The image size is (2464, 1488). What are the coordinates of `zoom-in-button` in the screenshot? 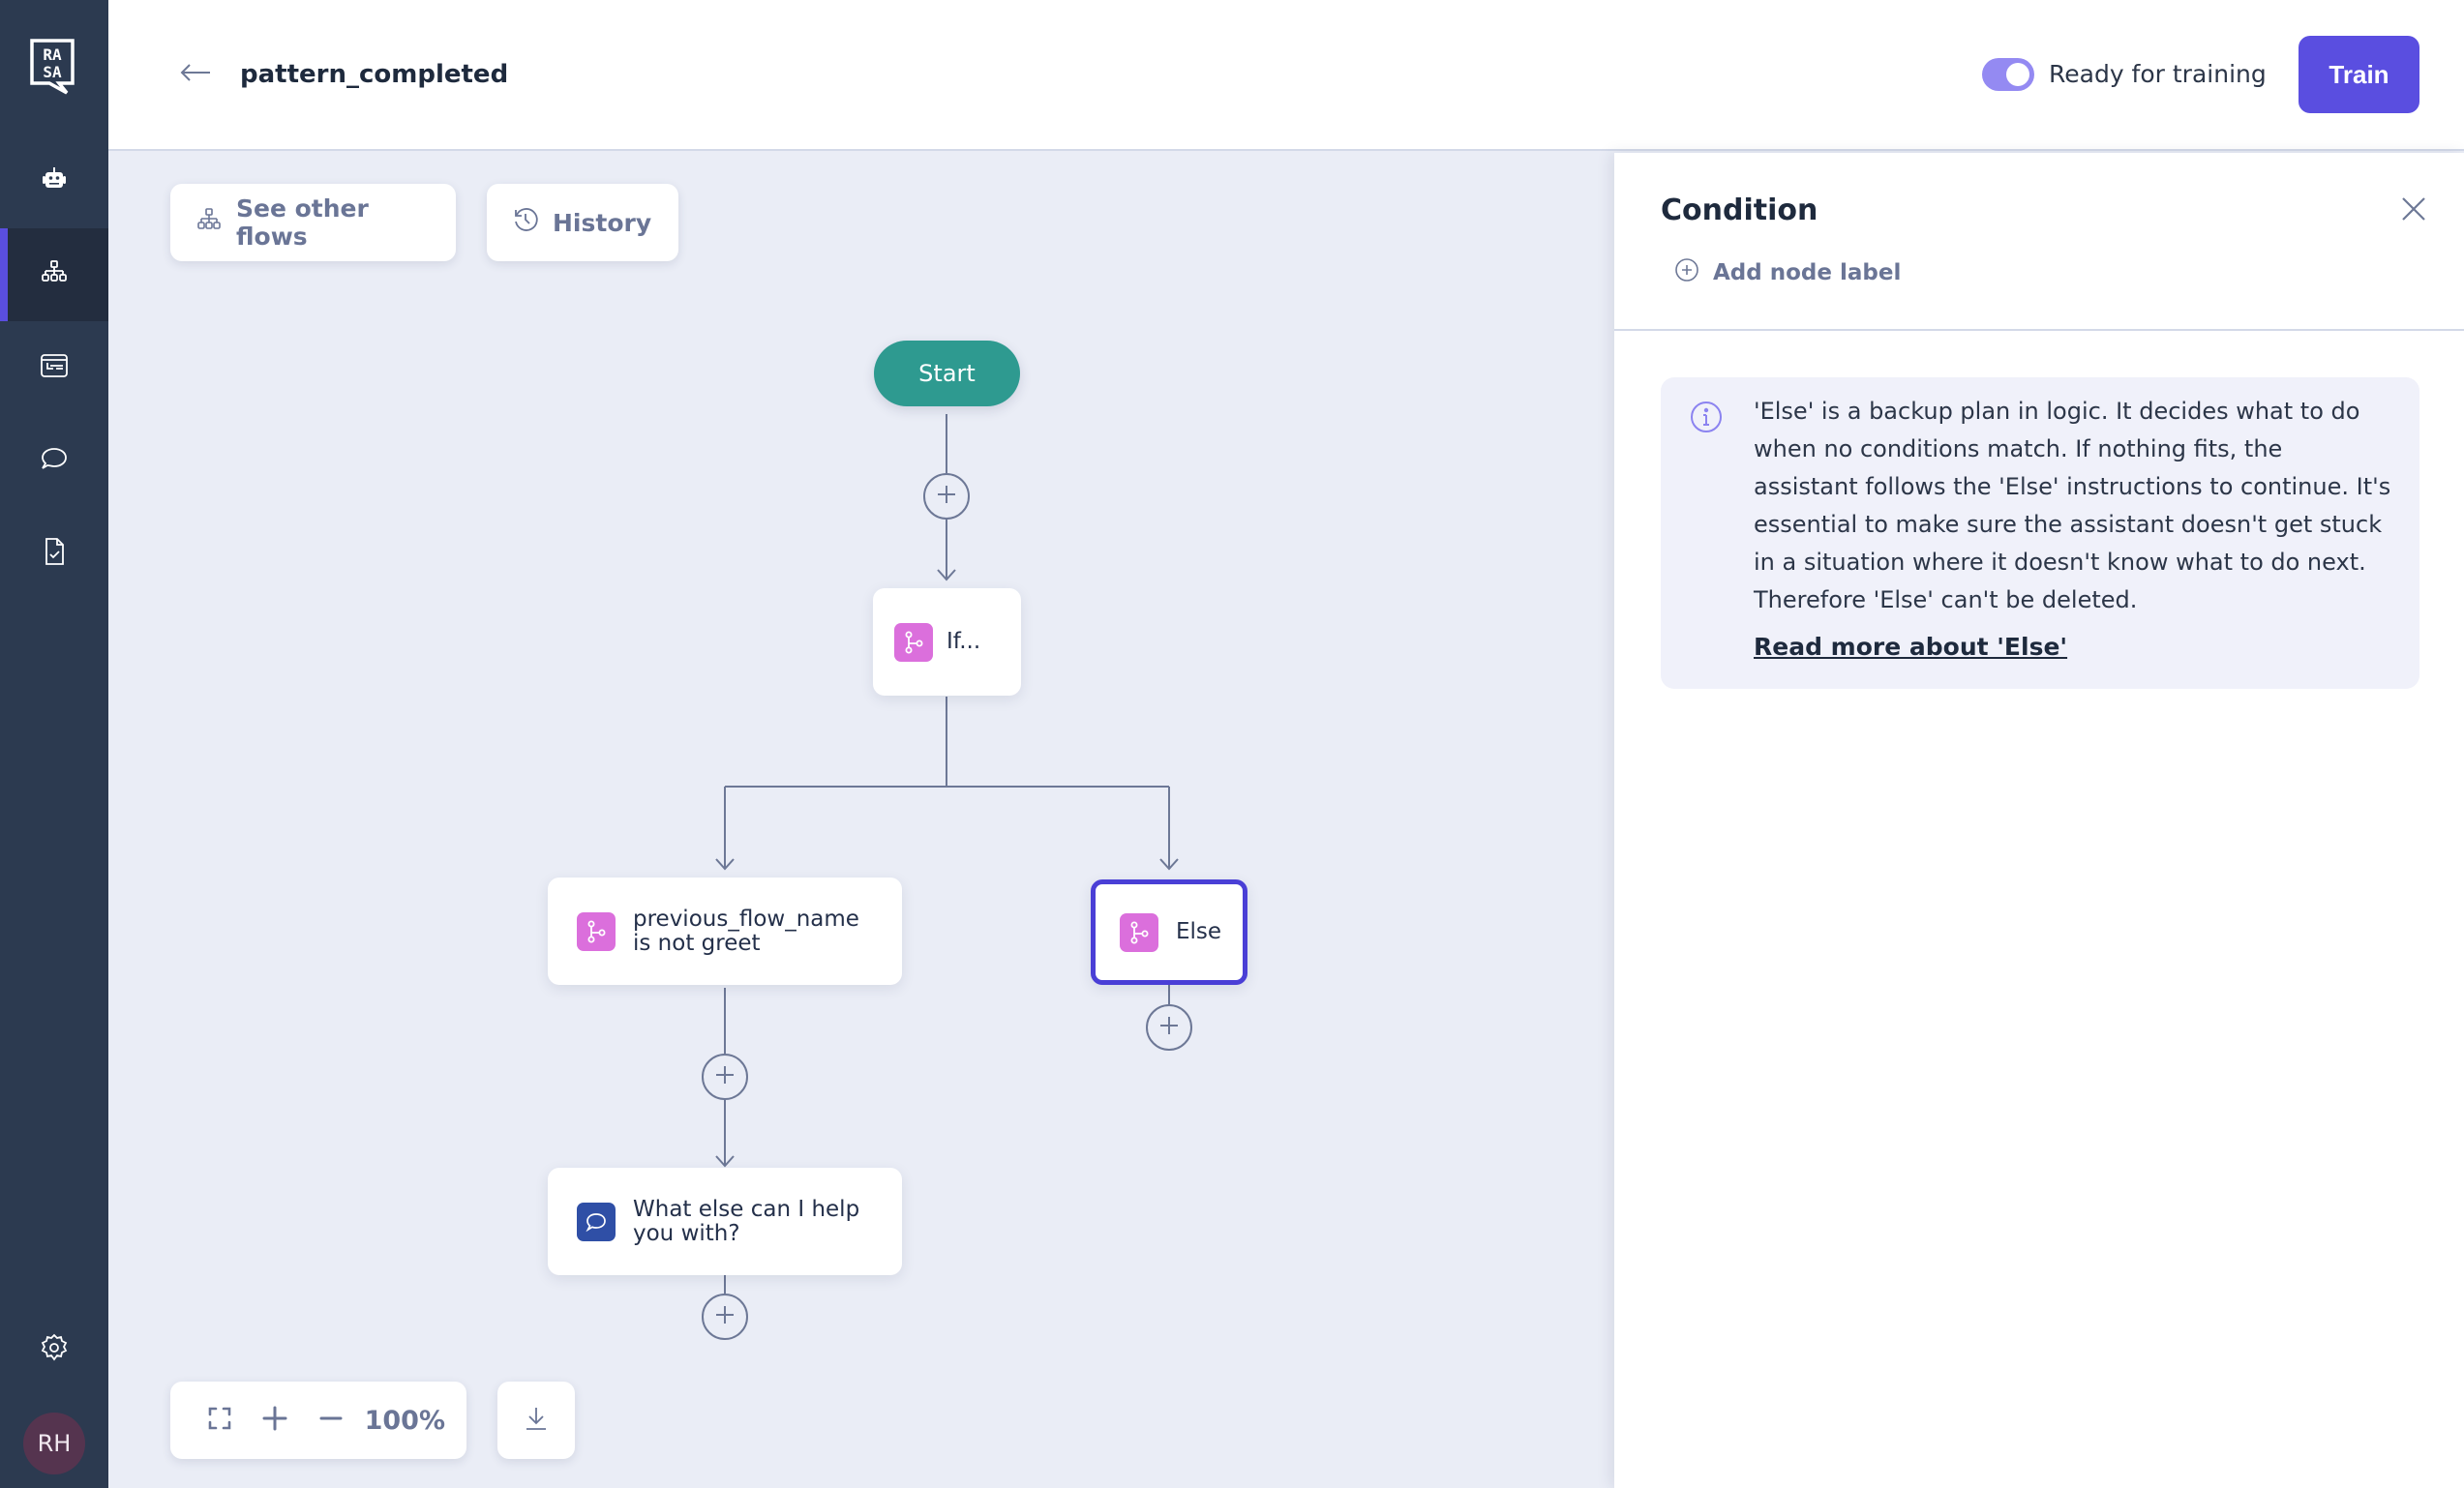 It's located at (276, 1420).